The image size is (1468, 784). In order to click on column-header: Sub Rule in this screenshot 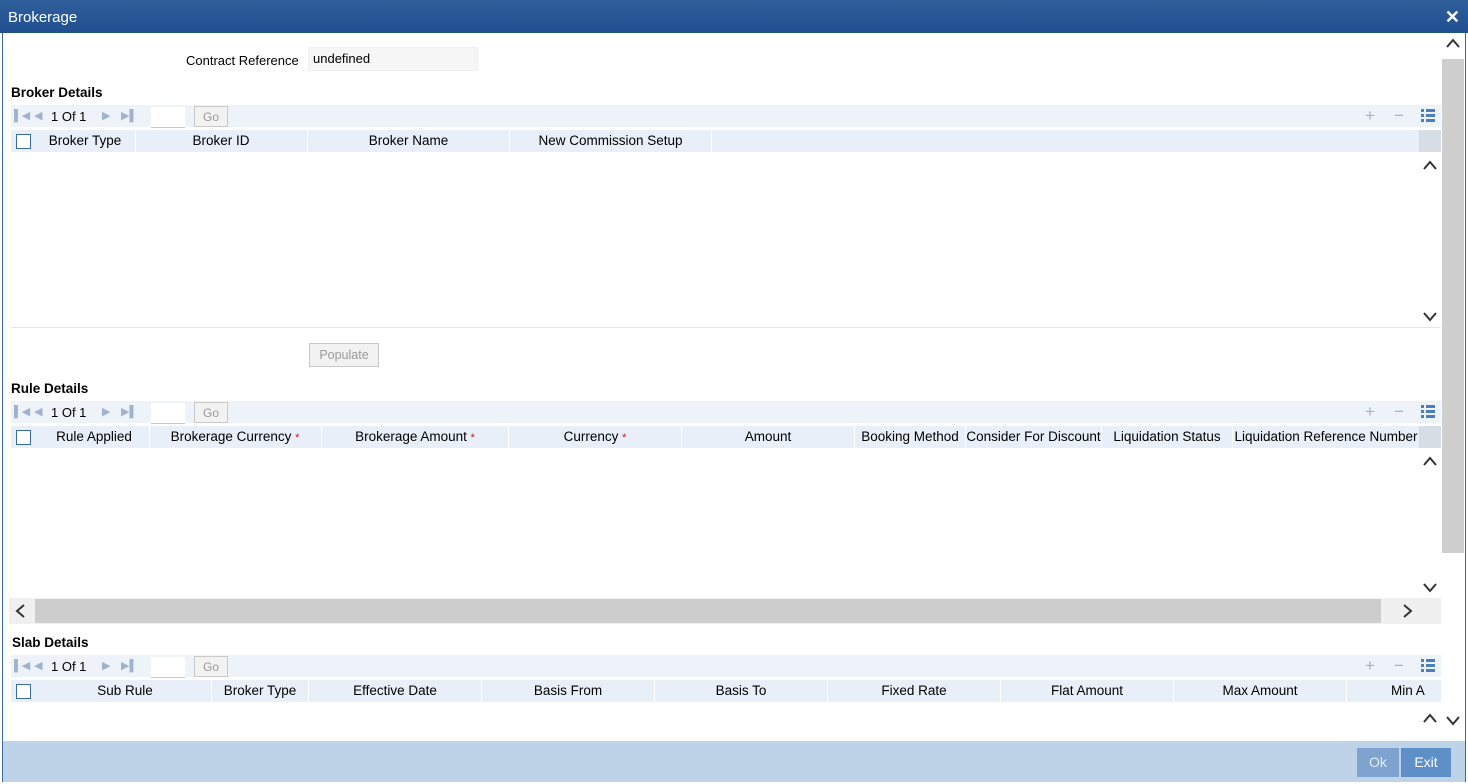, I will do `click(125, 691)`.